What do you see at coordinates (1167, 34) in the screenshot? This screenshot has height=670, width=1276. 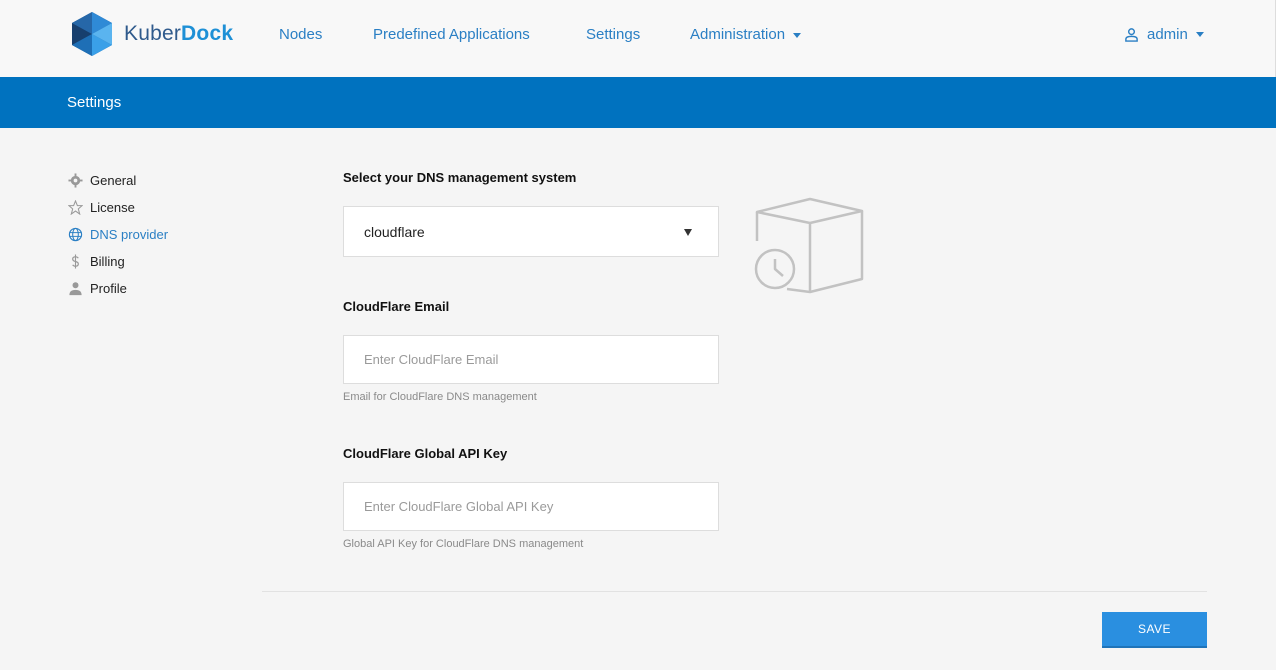 I see `user-name: admin` at bounding box center [1167, 34].